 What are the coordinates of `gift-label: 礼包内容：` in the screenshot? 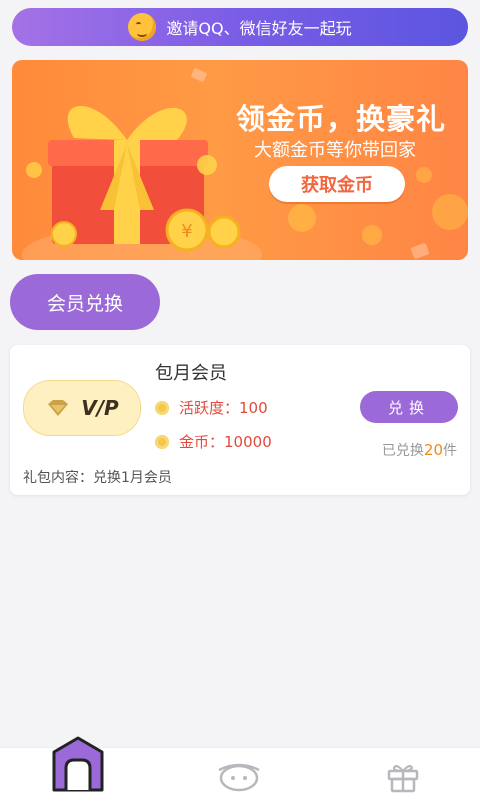 It's located at (58, 478).